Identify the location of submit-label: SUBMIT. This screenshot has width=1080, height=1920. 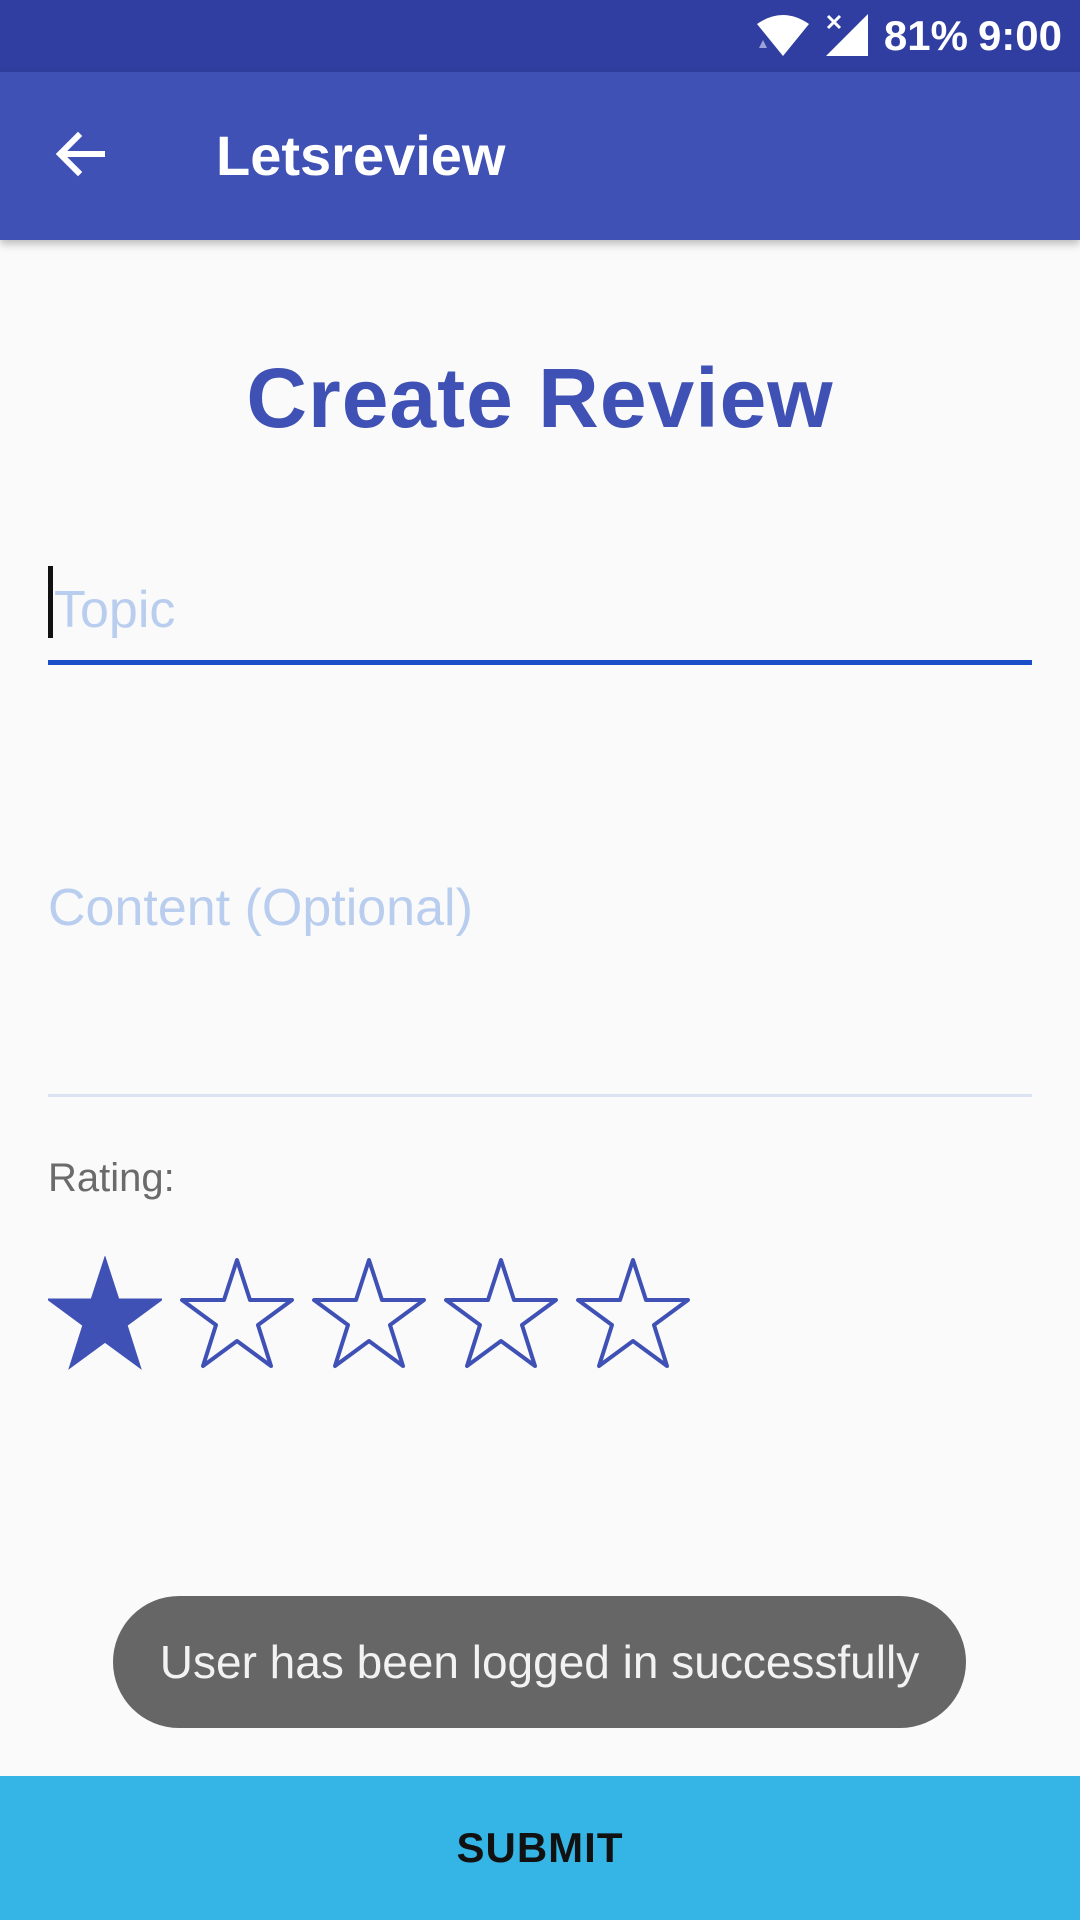
(540, 1847).